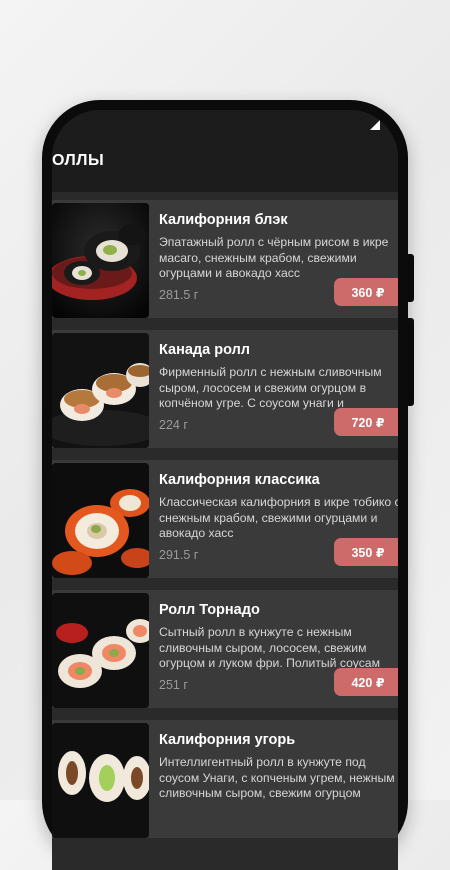 The height and width of the screenshot is (870, 450). What do you see at coordinates (411, 362) in the screenshot?
I see `power-button` at bounding box center [411, 362].